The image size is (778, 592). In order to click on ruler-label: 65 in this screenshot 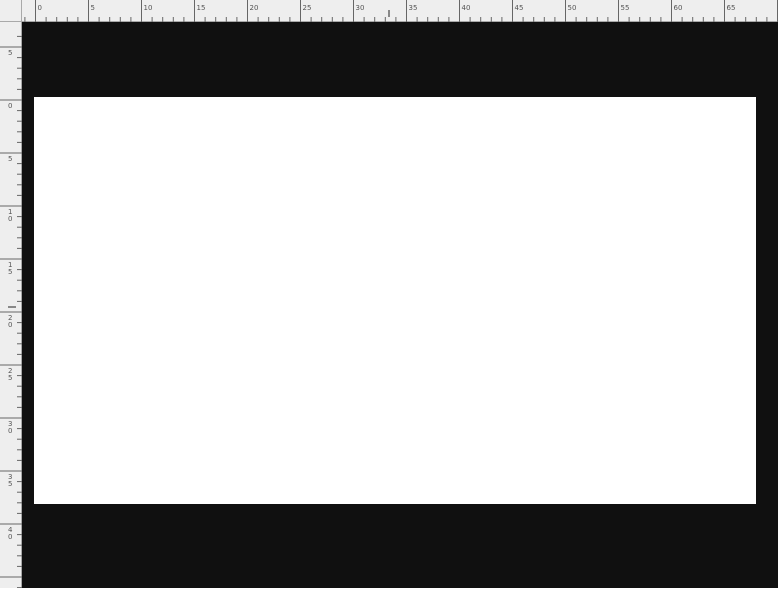, I will do `click(731, 8)`.